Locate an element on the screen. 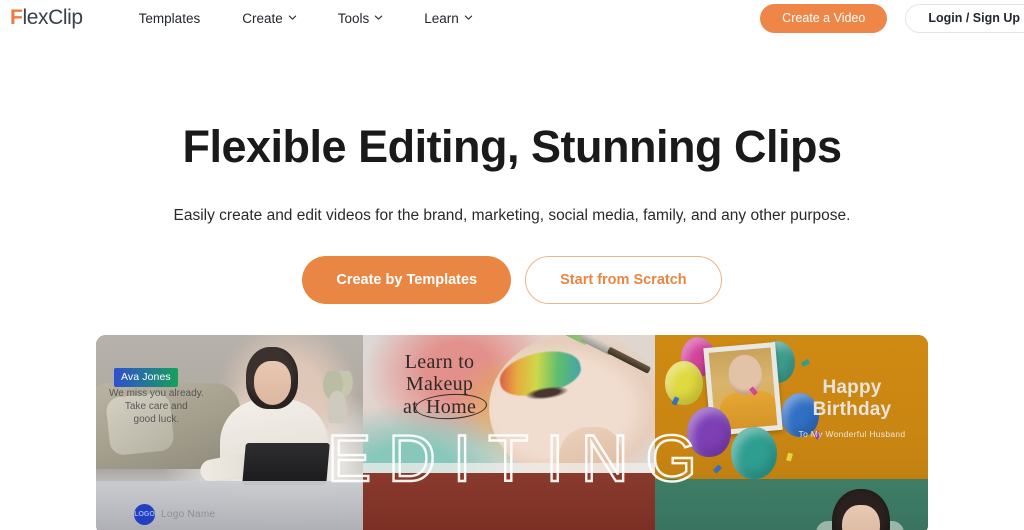  nav-item-learn: Learn is located at coordinates (448, 18).